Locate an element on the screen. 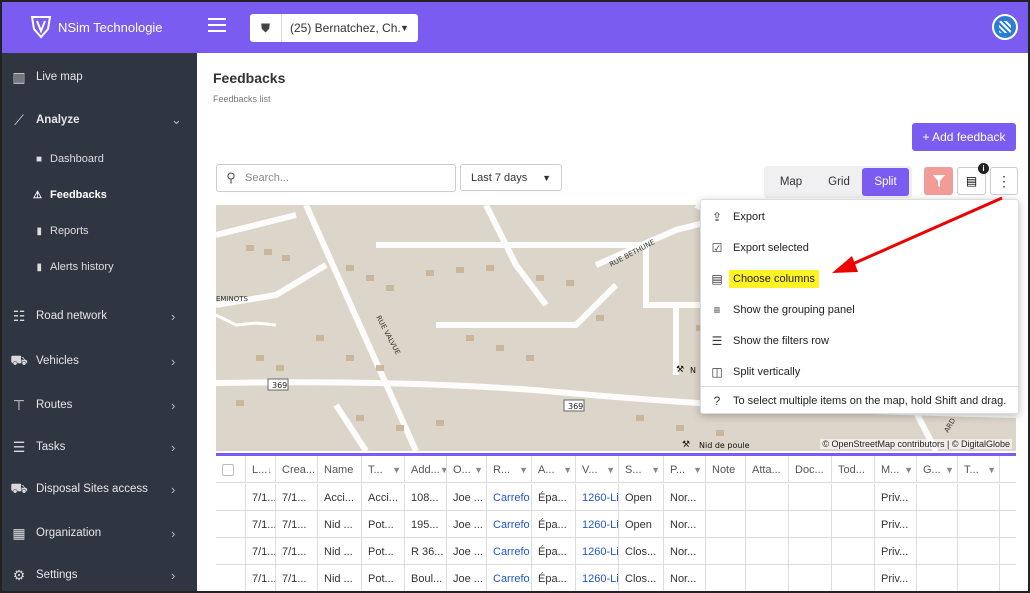 Image resolution: width=1030 pixels, height=593 pixels. sidebar-subitem-dashboard: ■ Dashboard is located at coordinates (99, 159).